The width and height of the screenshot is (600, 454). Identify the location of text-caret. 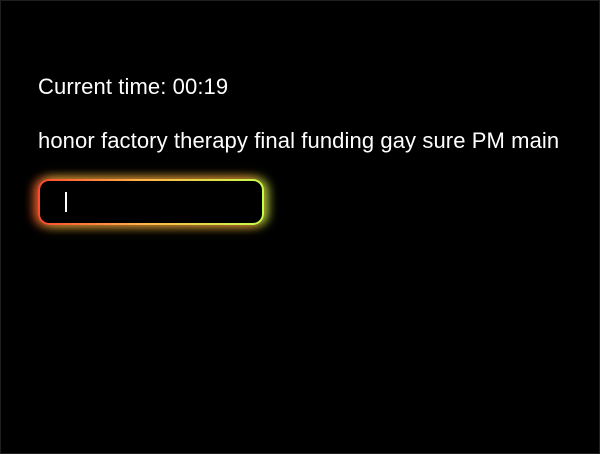
(66, 202).